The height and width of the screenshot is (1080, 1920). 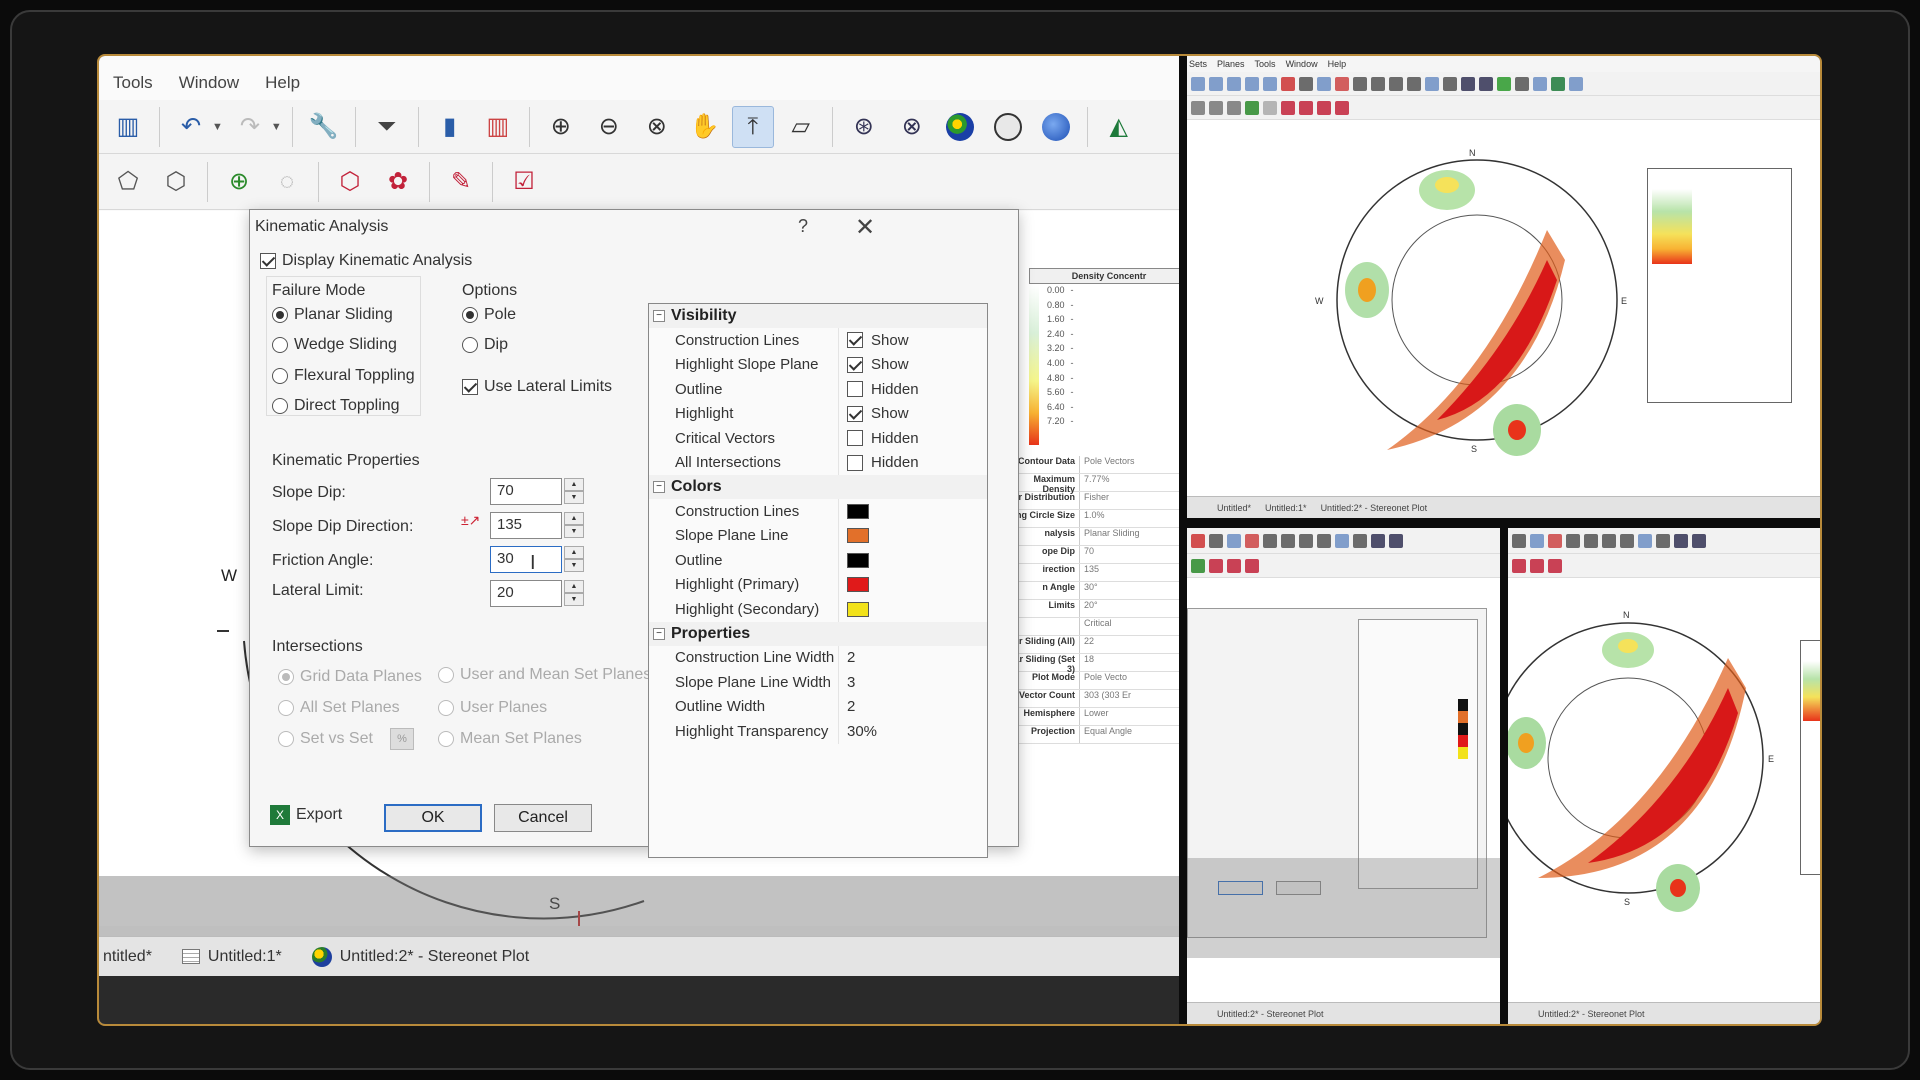 What do you see at coordinates (128, 182) in the screenshot?
I see `pentagon-icon: ⬠` at bounding box center [128, 182].